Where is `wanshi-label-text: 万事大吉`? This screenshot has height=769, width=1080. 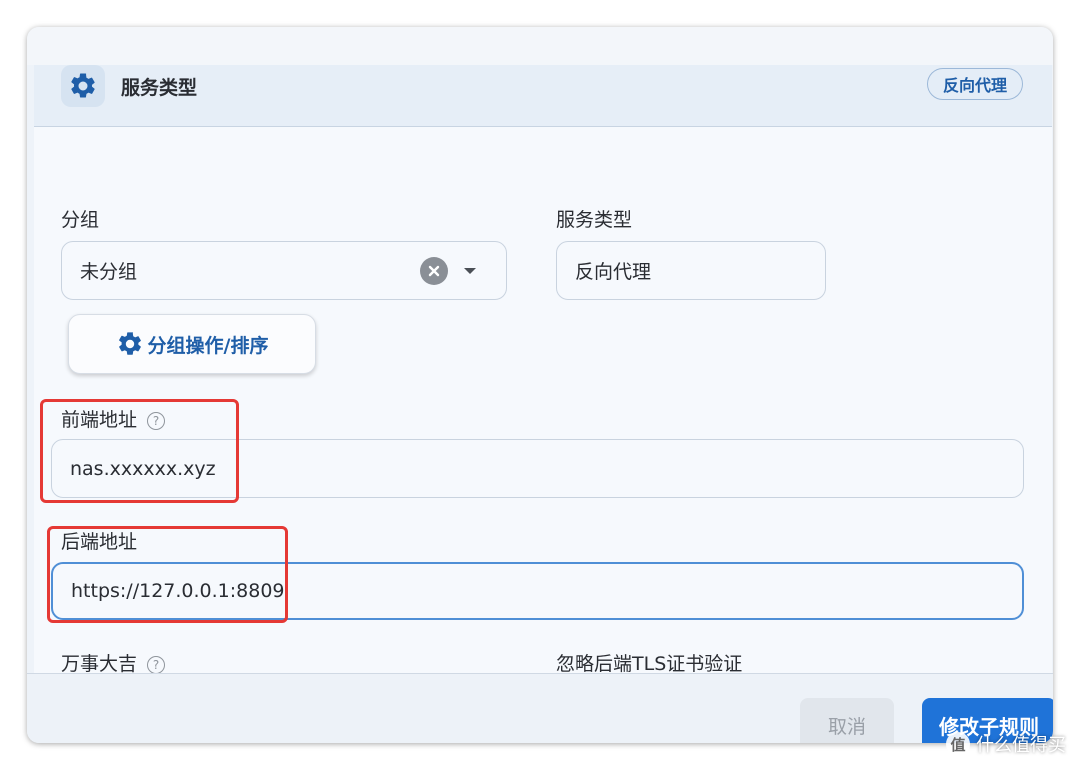
wanshi-label-text: 万事大吉 is located at coordinates (99, 663).